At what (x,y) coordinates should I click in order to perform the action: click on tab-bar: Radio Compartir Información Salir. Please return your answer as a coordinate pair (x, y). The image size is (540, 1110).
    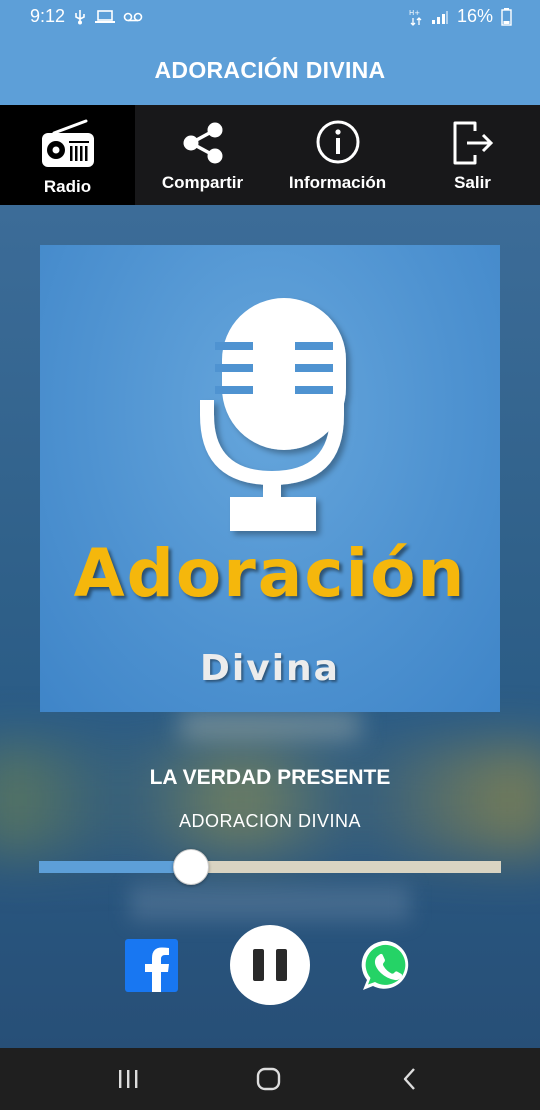
    Looking at the image, I should click on (270, 155).